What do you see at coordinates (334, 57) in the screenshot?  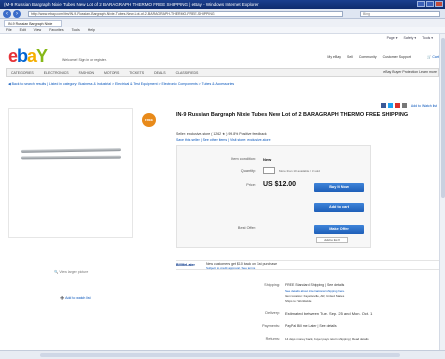 I see `my-ebay-link: My eBay` at bounding box center [334, 57].